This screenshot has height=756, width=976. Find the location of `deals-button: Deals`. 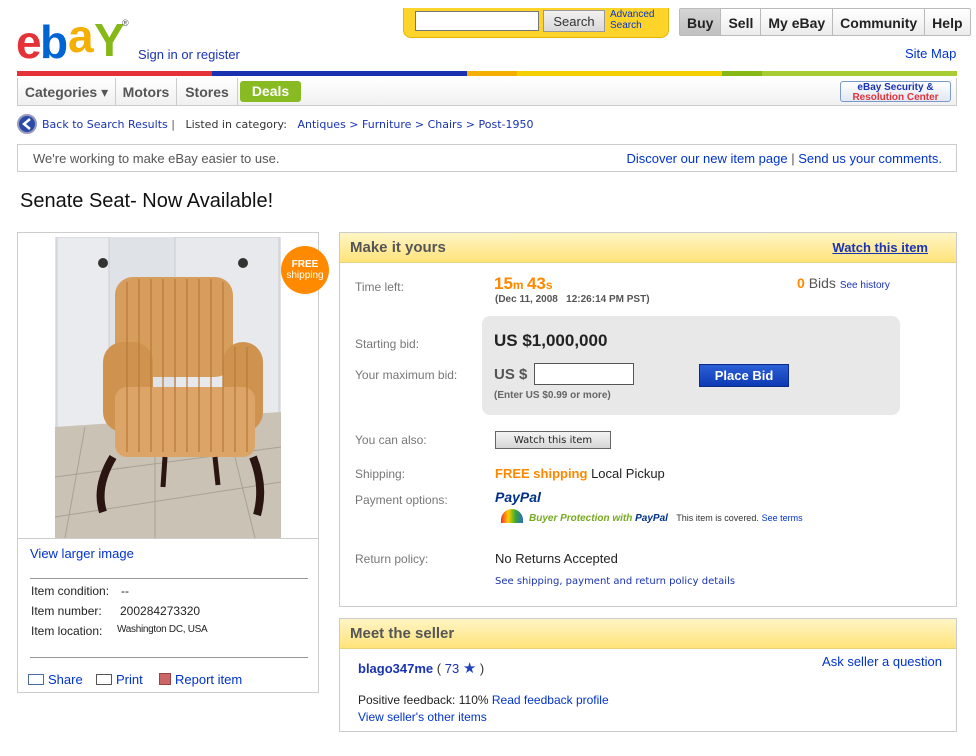

deals-button: Deals is located at coordinates (270, 91).